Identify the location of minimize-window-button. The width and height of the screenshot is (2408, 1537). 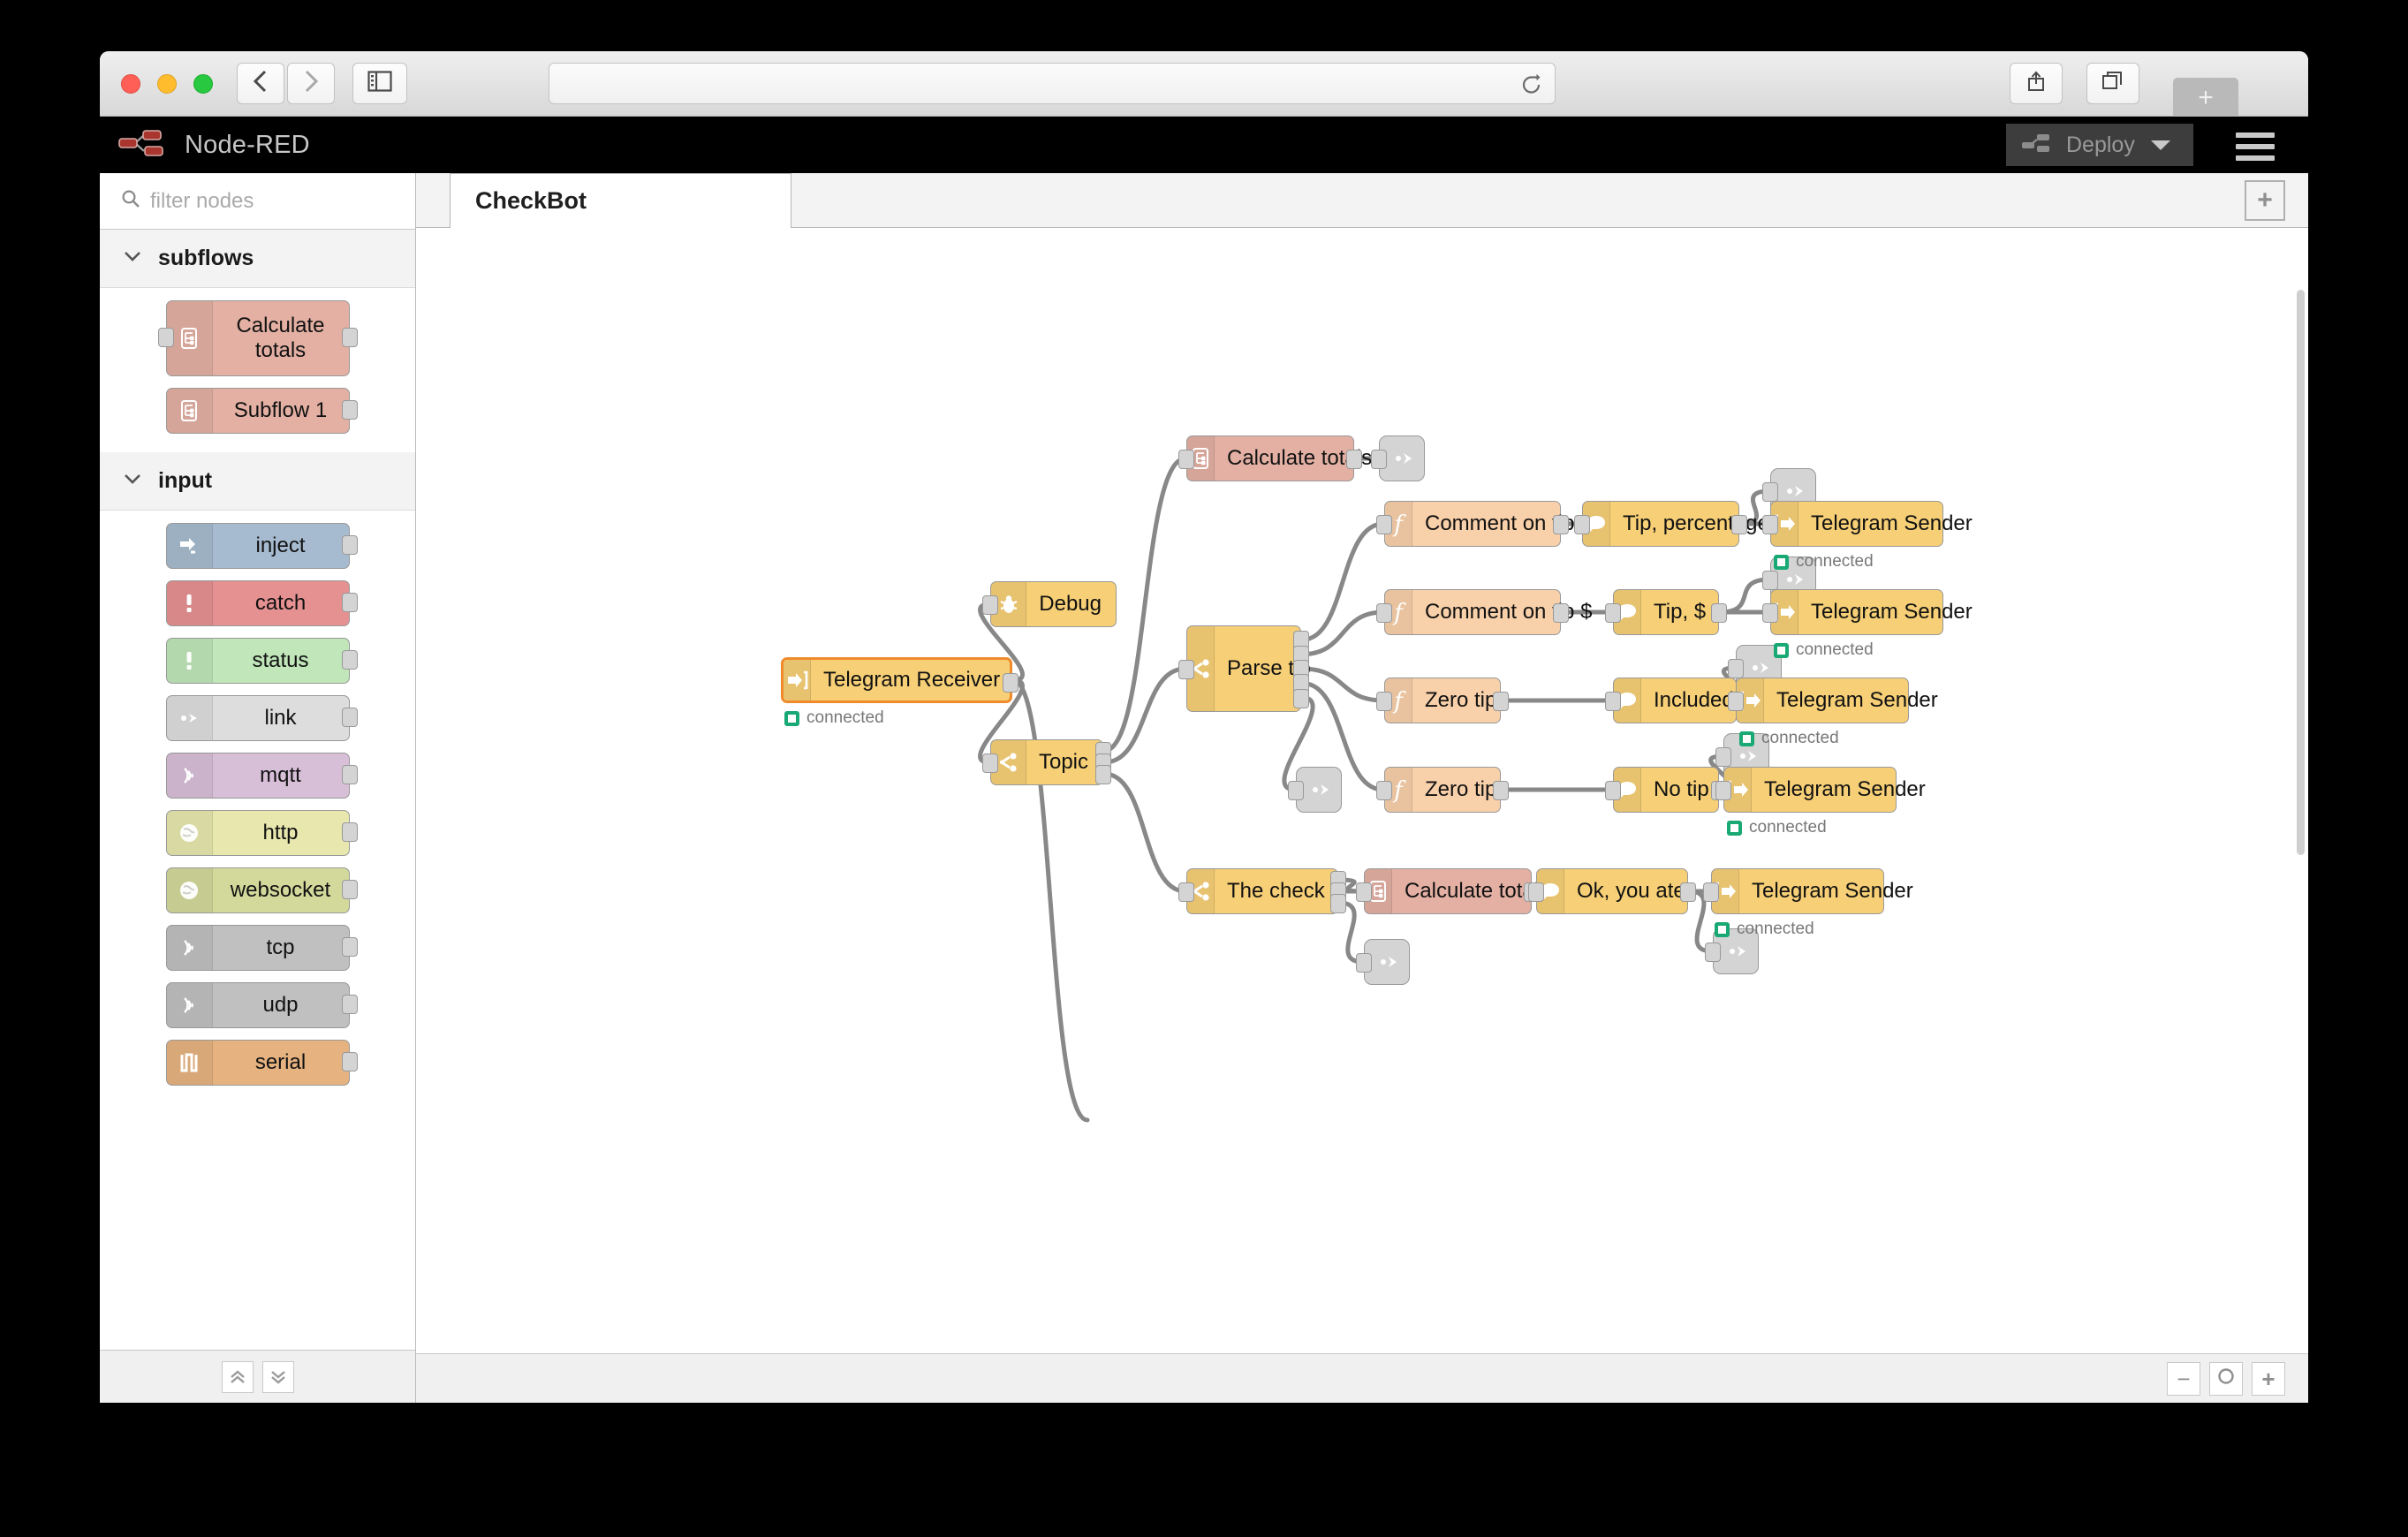
(167, 84).